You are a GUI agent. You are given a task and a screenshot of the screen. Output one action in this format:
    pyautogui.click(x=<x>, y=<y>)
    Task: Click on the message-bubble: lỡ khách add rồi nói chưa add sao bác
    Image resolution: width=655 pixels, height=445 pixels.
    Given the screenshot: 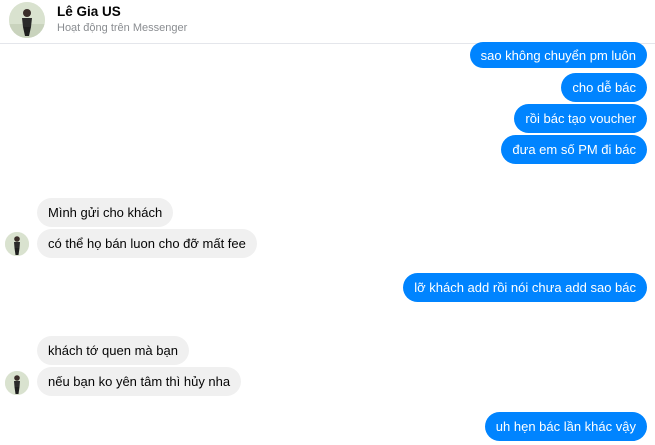 What is the action you would take?
    pyautogui.click(x=525, y=287)
    